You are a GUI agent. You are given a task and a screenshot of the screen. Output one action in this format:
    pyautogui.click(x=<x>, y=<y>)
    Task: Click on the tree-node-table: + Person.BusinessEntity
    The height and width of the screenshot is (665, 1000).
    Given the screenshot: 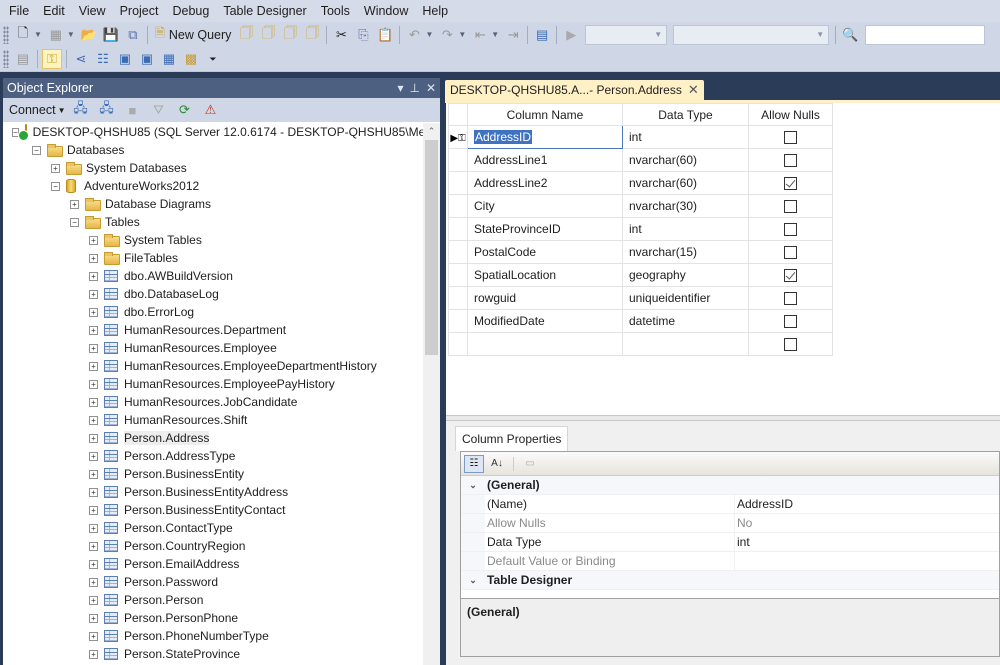 What is the action you would take?
    pyautogui.click(x=213, y=474)
    